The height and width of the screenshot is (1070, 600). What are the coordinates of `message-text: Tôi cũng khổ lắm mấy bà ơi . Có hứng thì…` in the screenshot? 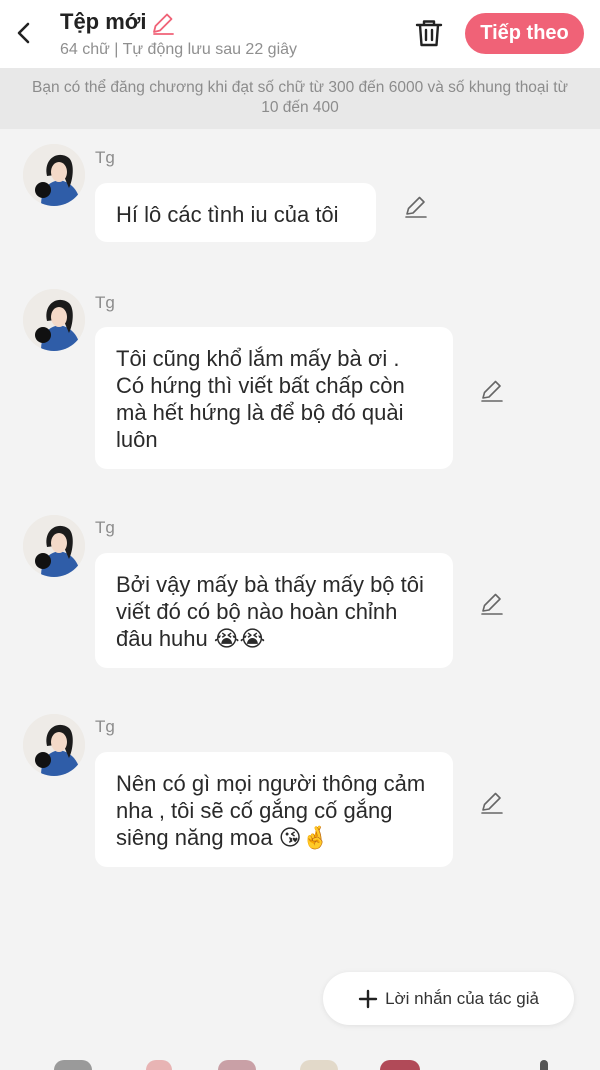 It's located at (260, 399).